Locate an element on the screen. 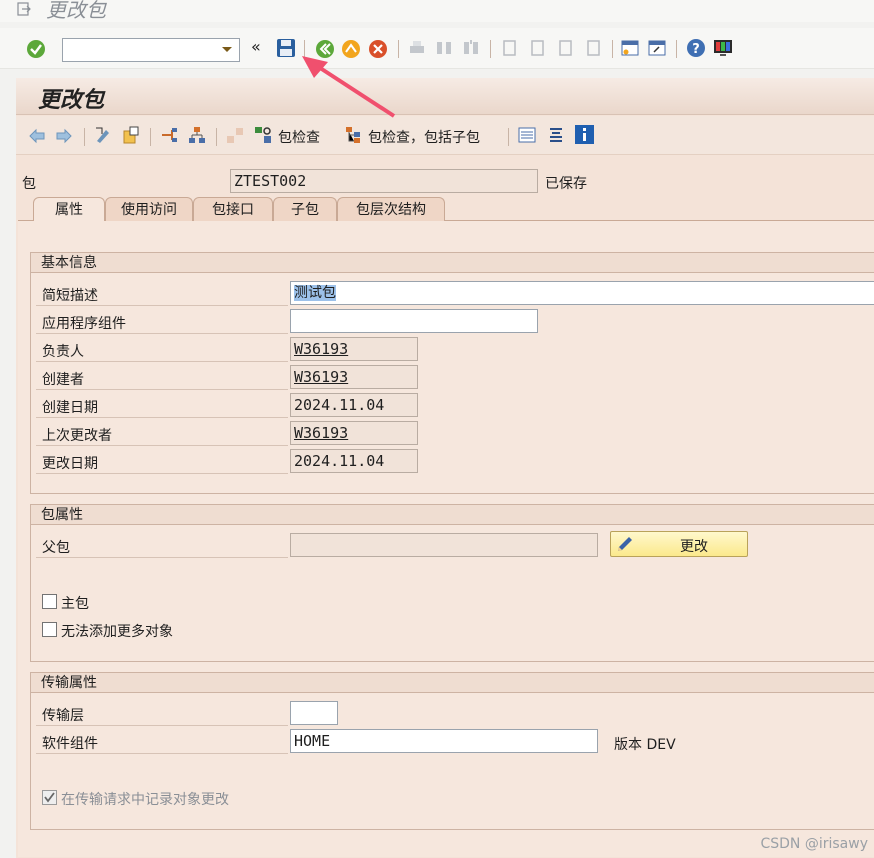  transport-layer-field is located at coordinates (314, 713).